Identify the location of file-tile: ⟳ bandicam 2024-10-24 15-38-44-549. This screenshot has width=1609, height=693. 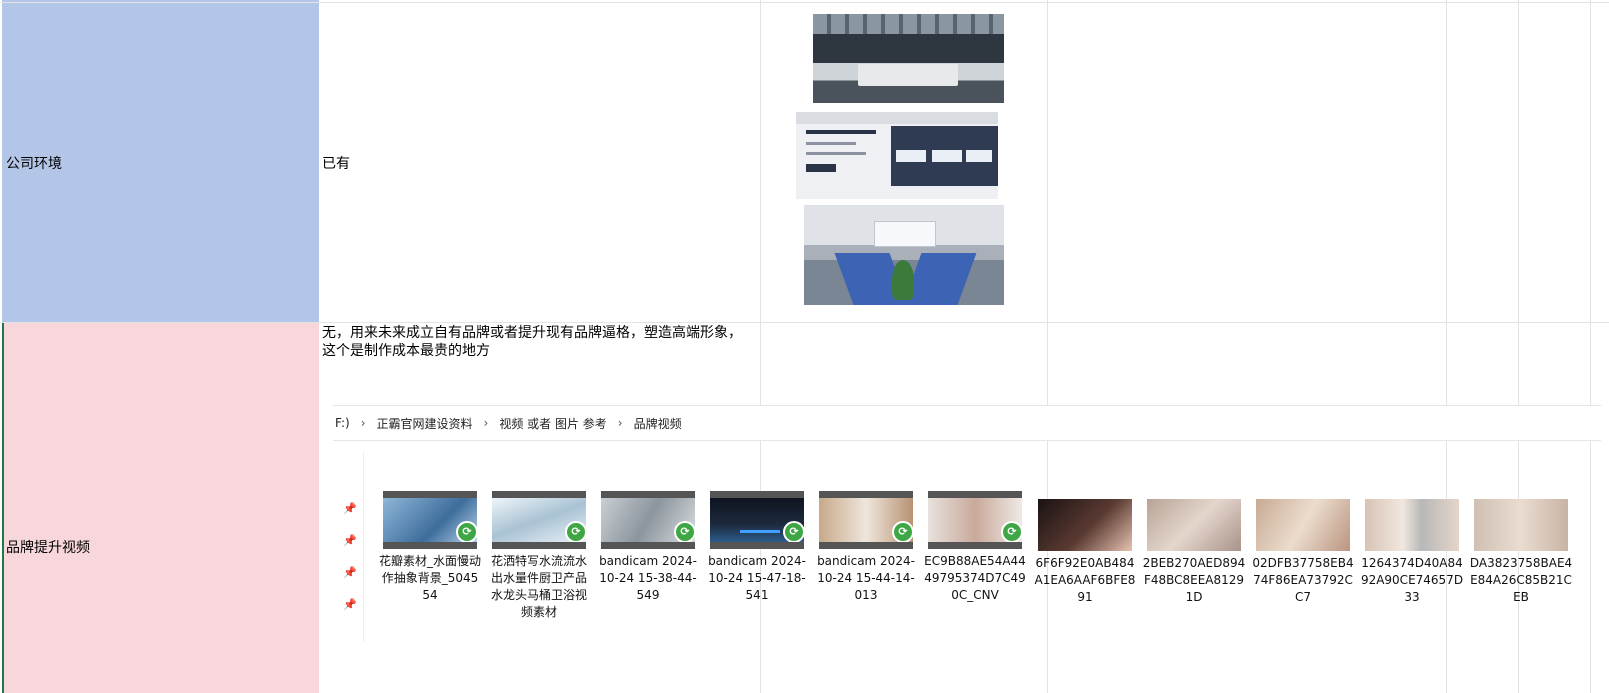
(648, 547).